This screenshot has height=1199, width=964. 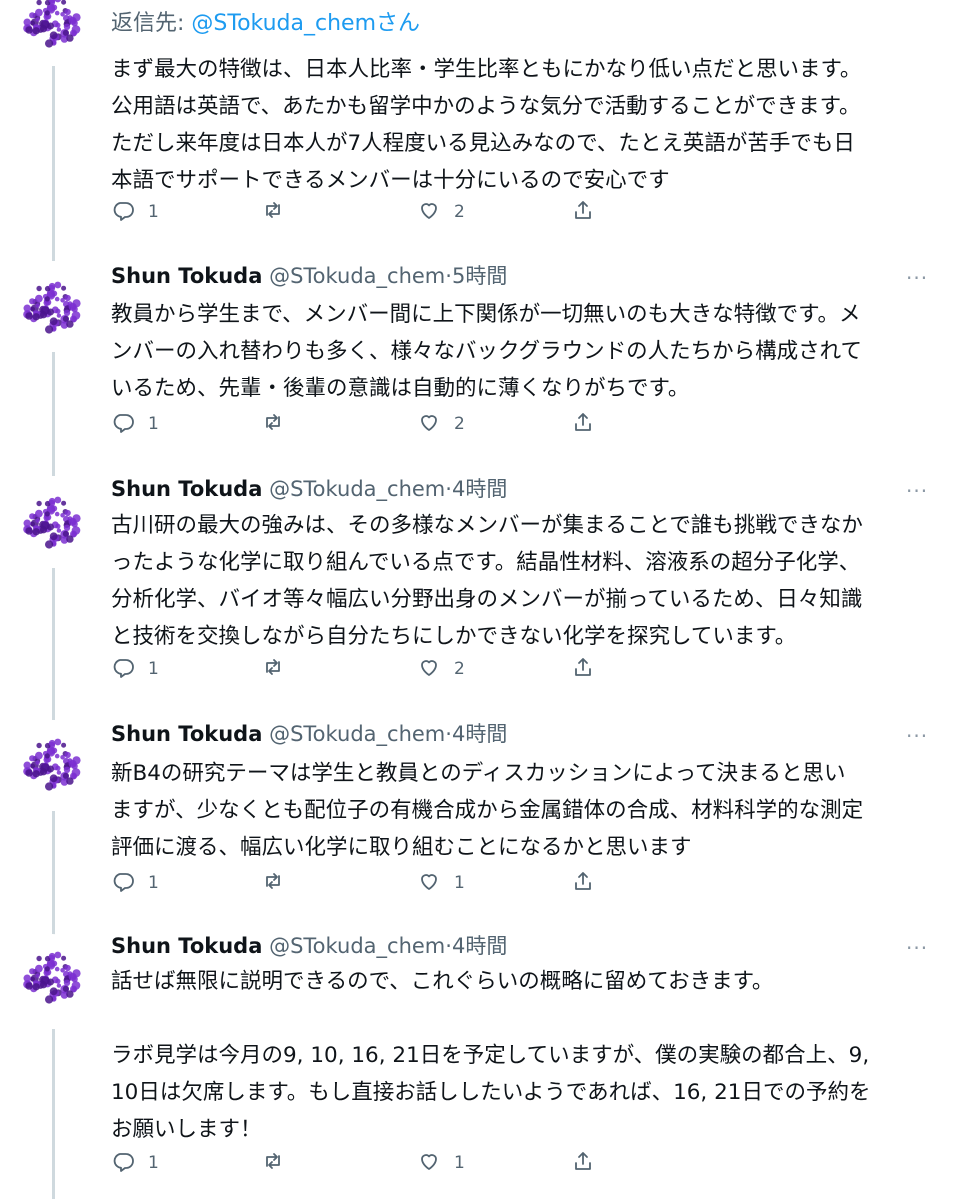 I want to click on reply-to-line: 返信先: @STokuda_chemさん, so click(x=265, y=24).